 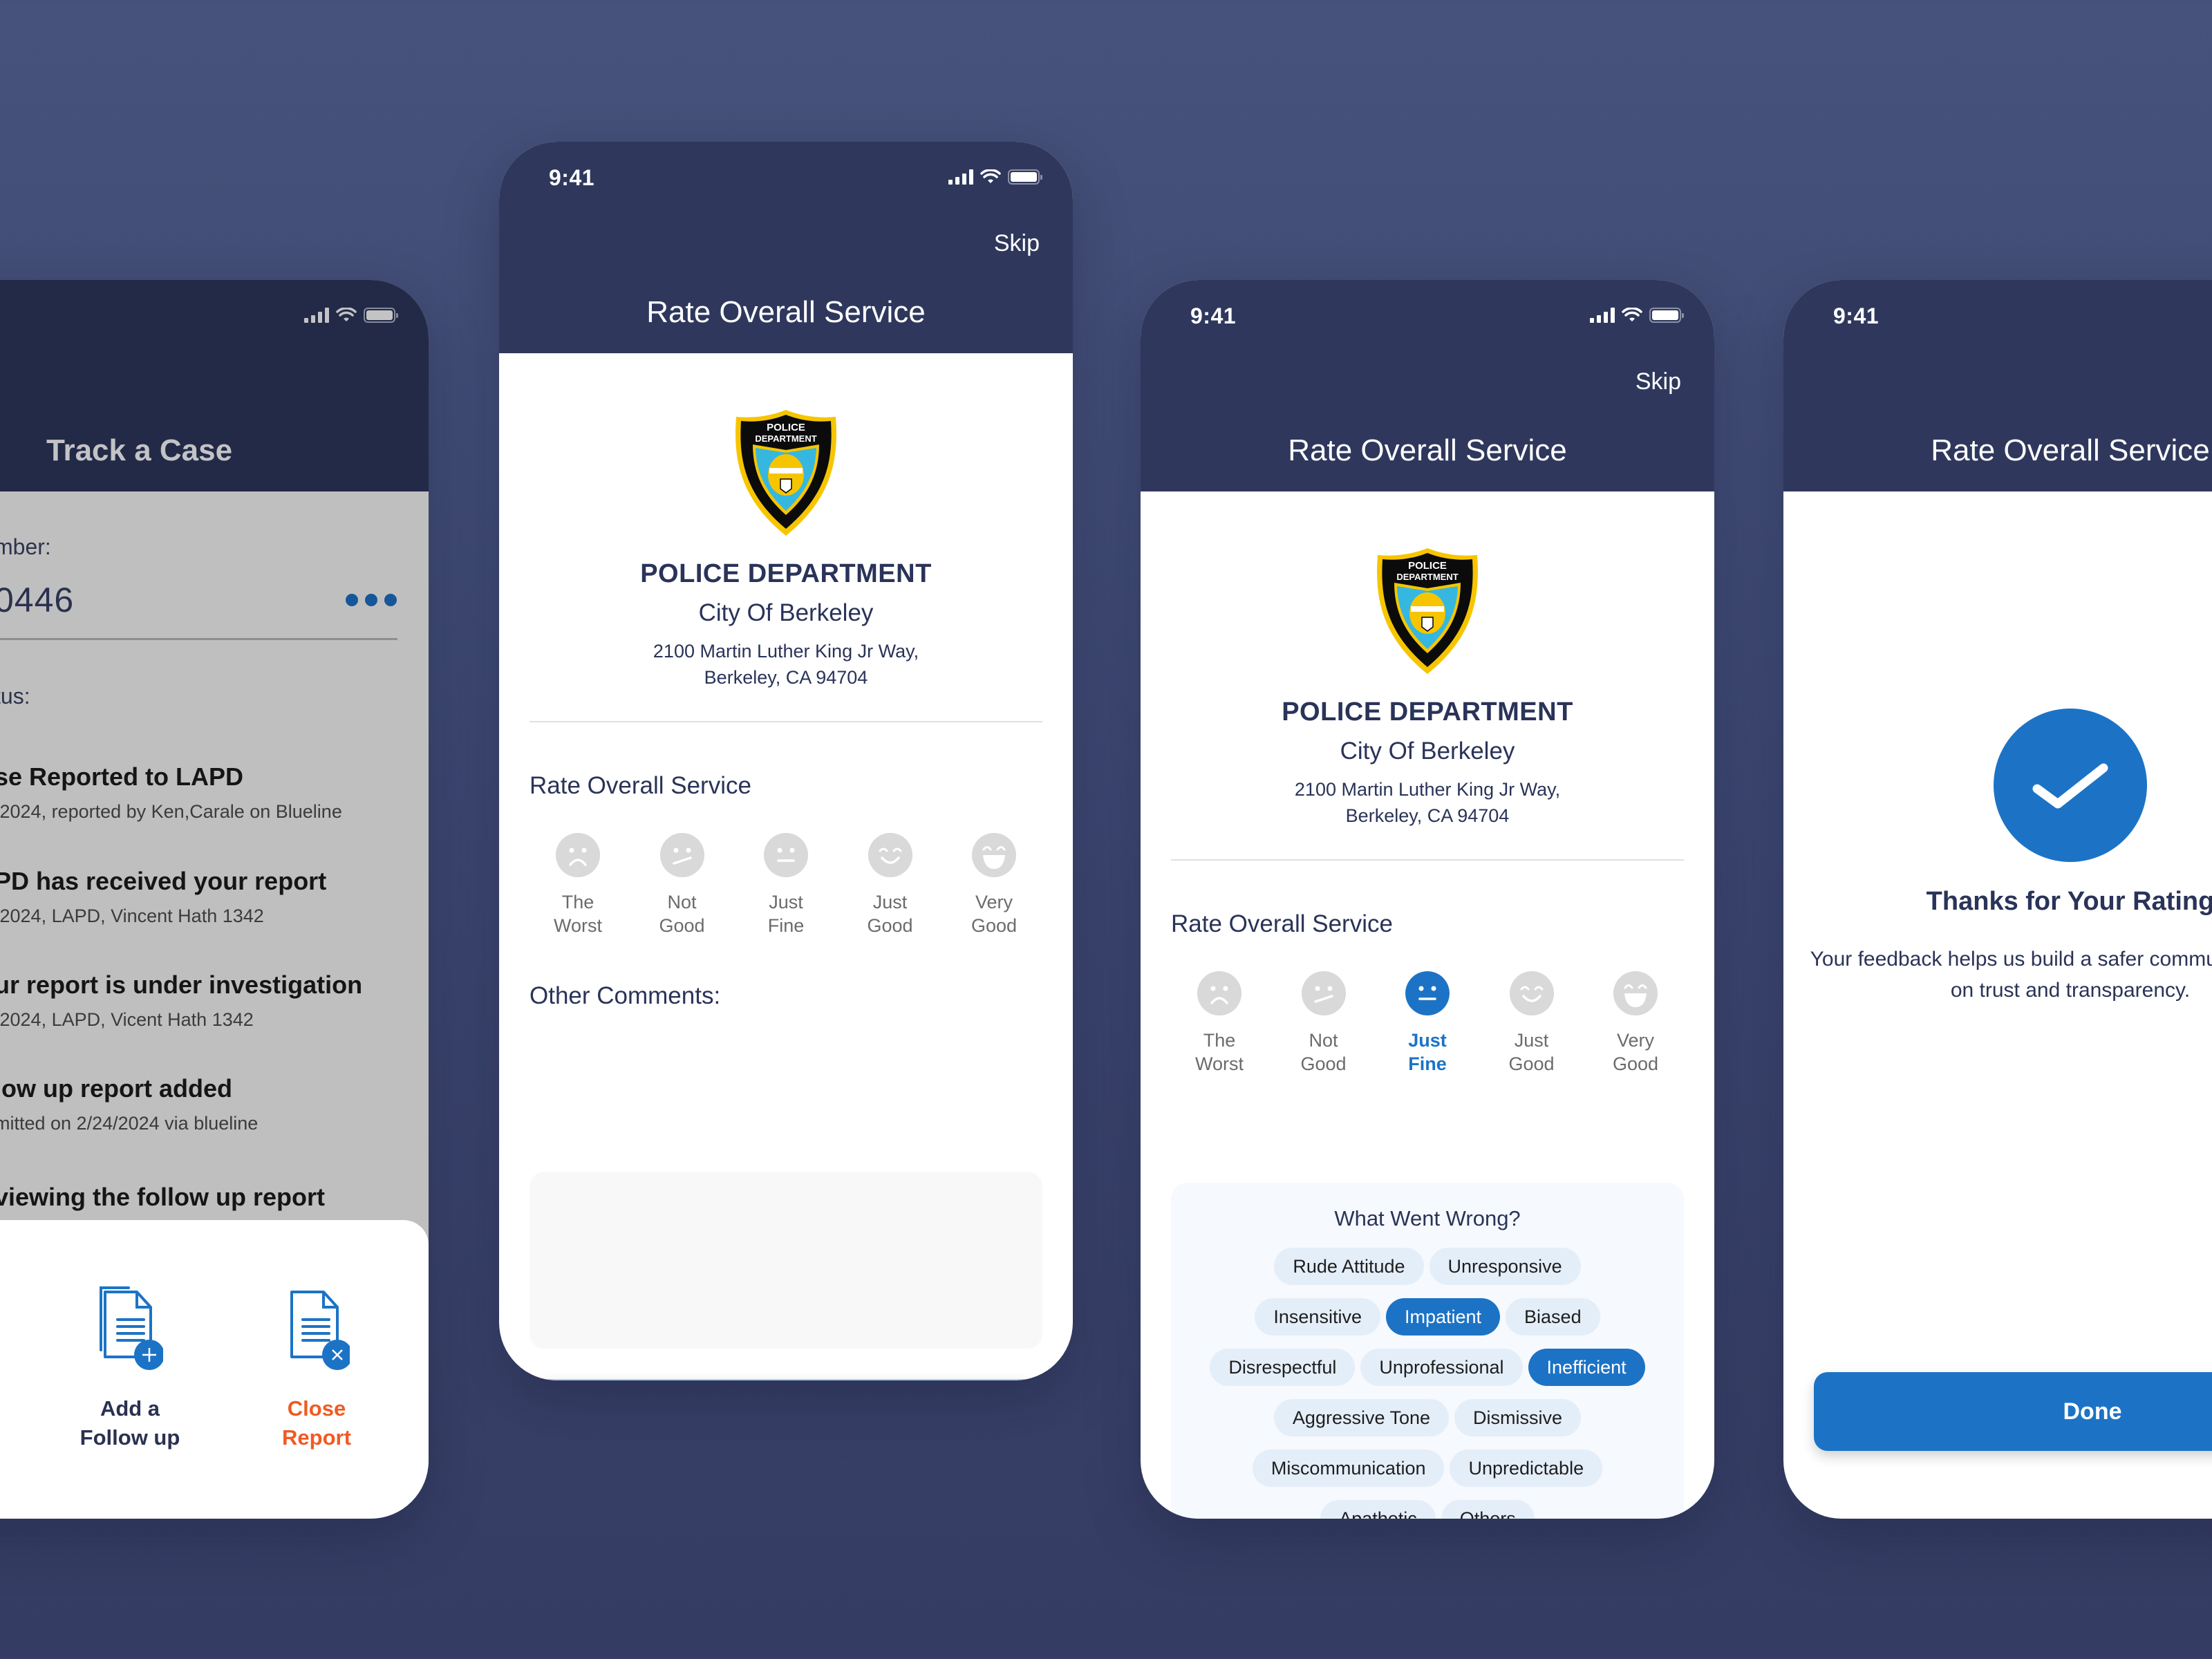 What do you see at coordinates (1283, 1367) in the screenshot?
I see `issue-chip-disrespectful: Disrespectful` at bounding box center [1283, 1367].